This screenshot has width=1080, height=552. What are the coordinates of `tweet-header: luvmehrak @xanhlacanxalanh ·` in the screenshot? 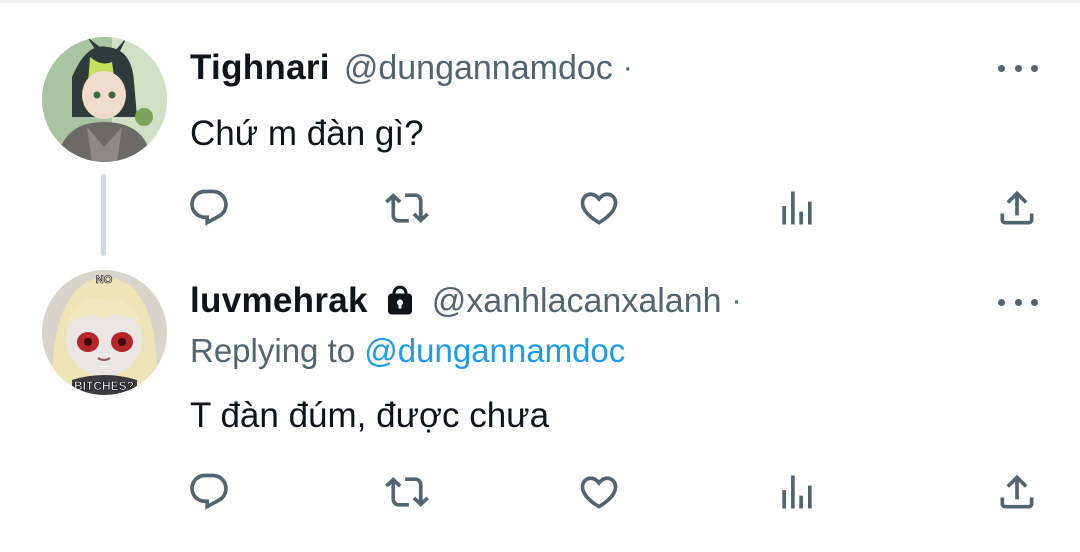 It's located at (466, 301).